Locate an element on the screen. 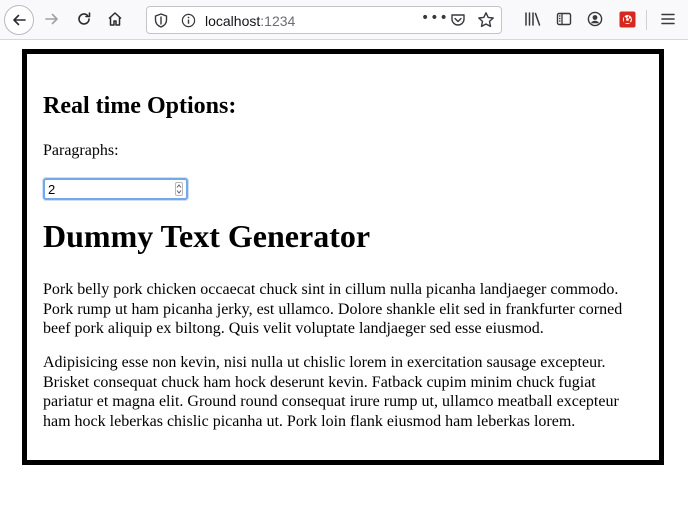  browser-toolbar: localhost:1234 ••• is located at coordinates (344, 20).